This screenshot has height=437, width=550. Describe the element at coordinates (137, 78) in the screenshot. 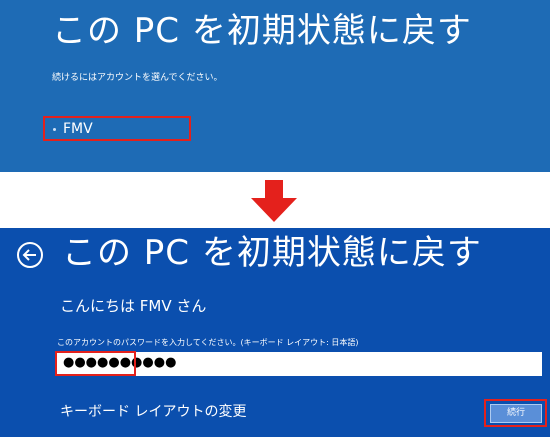

I see `account-instruction: 続けるにはアカウントを選んでください。` at that location.